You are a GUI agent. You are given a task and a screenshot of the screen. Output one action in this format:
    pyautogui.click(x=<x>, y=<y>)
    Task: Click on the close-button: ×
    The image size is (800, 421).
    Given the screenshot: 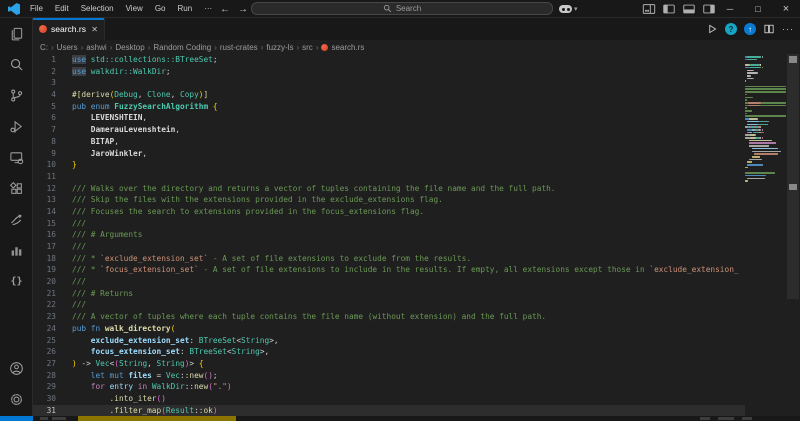 What is the action you would take?
    pyautogui.click(x=786, y=9)
    